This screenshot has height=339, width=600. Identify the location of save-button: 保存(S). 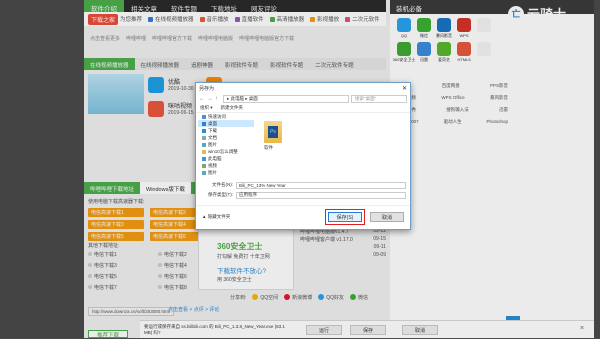
(345, 217).